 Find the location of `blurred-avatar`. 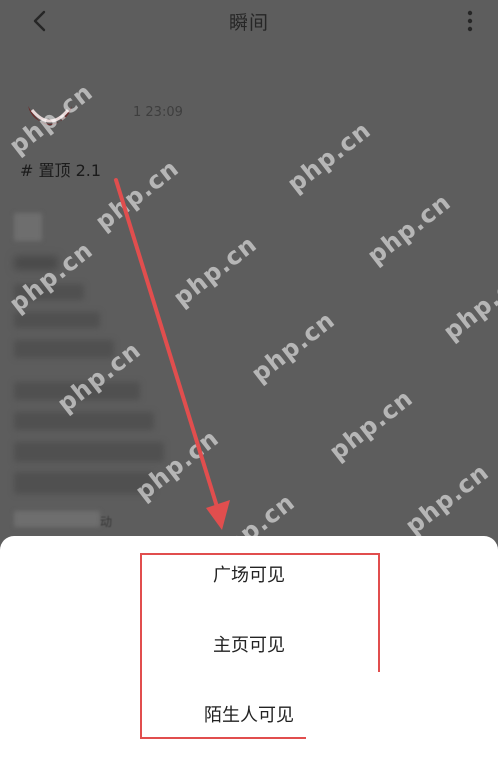

blurred-avatar is located at coordinates (28, 227).